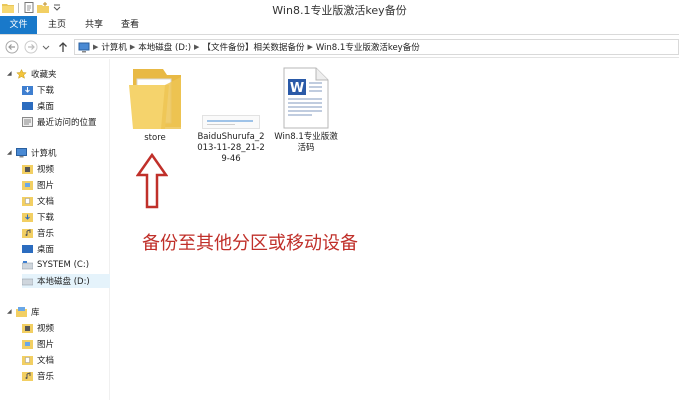 This screenshot has width=679, height=400. What do you see at coordinates (44, 154) in the screenshot?
I see `sidebar-item-label: 计算机` at bounding box center [44, 154].